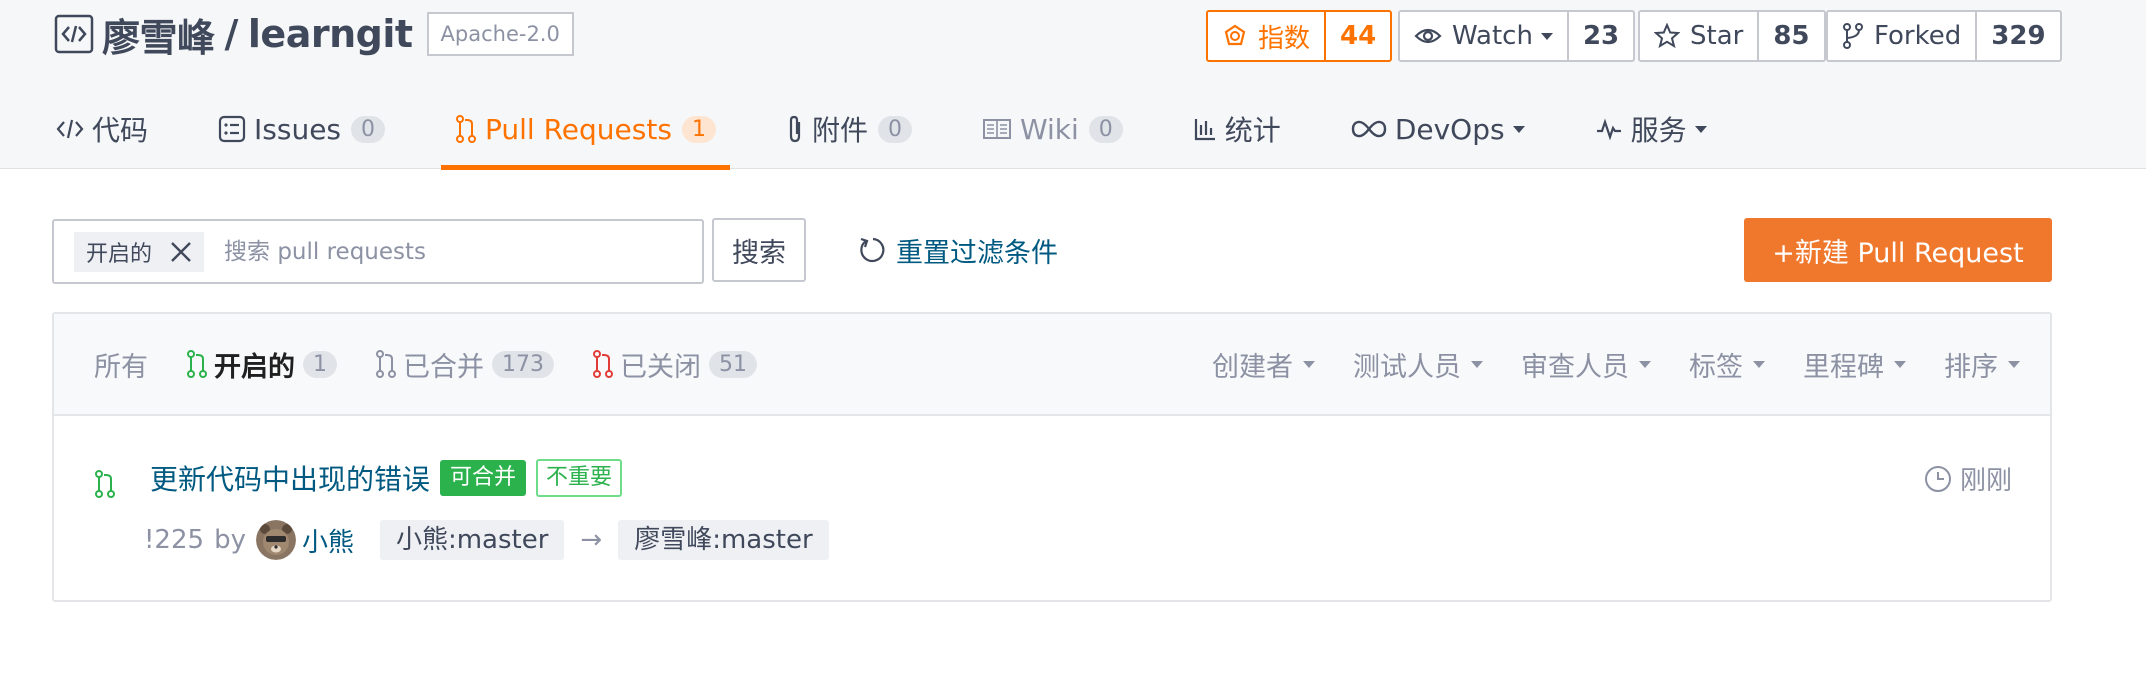 Image resolution: width=2146 pixels, height=674 pixels. Describe the element at coordinates (1252, 367) in the screenshot. I see `filter-creator-label: 创建者` at that location.